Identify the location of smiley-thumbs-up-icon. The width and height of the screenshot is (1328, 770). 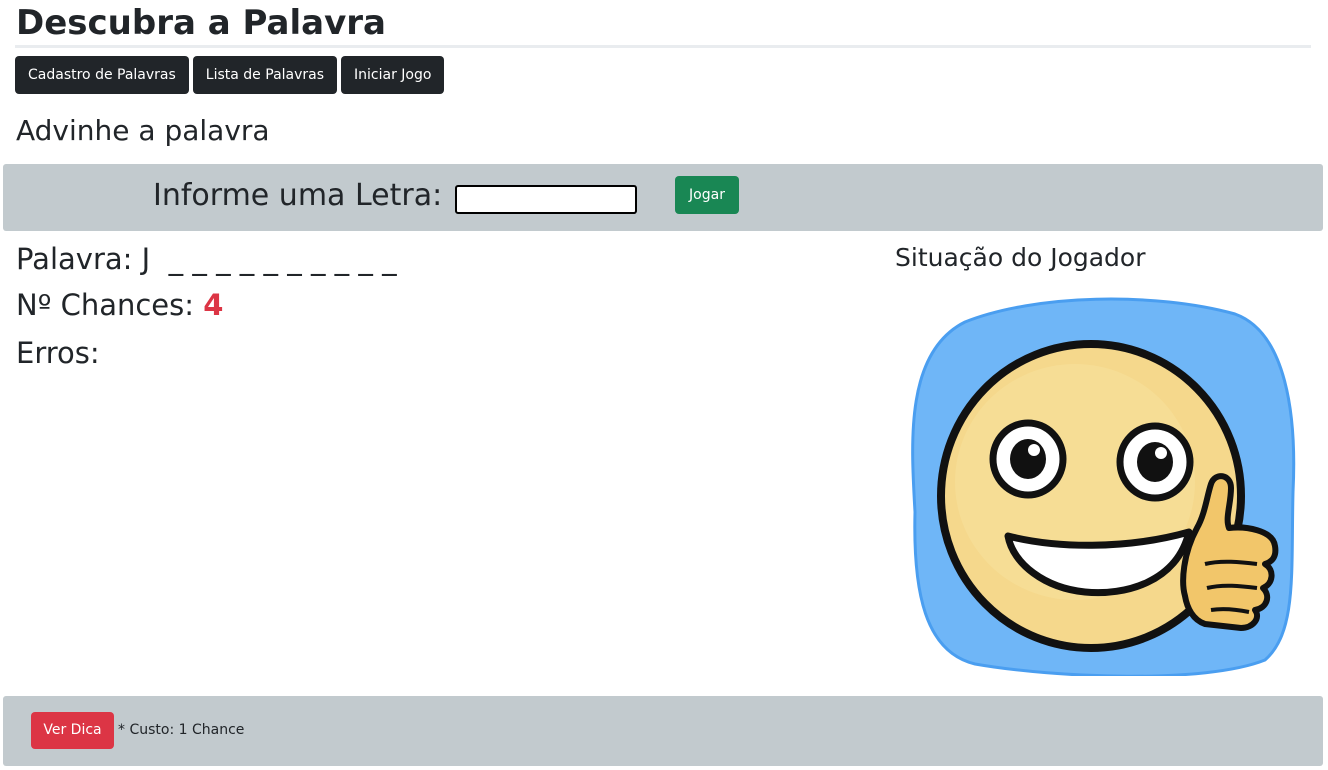
(1103, 486).